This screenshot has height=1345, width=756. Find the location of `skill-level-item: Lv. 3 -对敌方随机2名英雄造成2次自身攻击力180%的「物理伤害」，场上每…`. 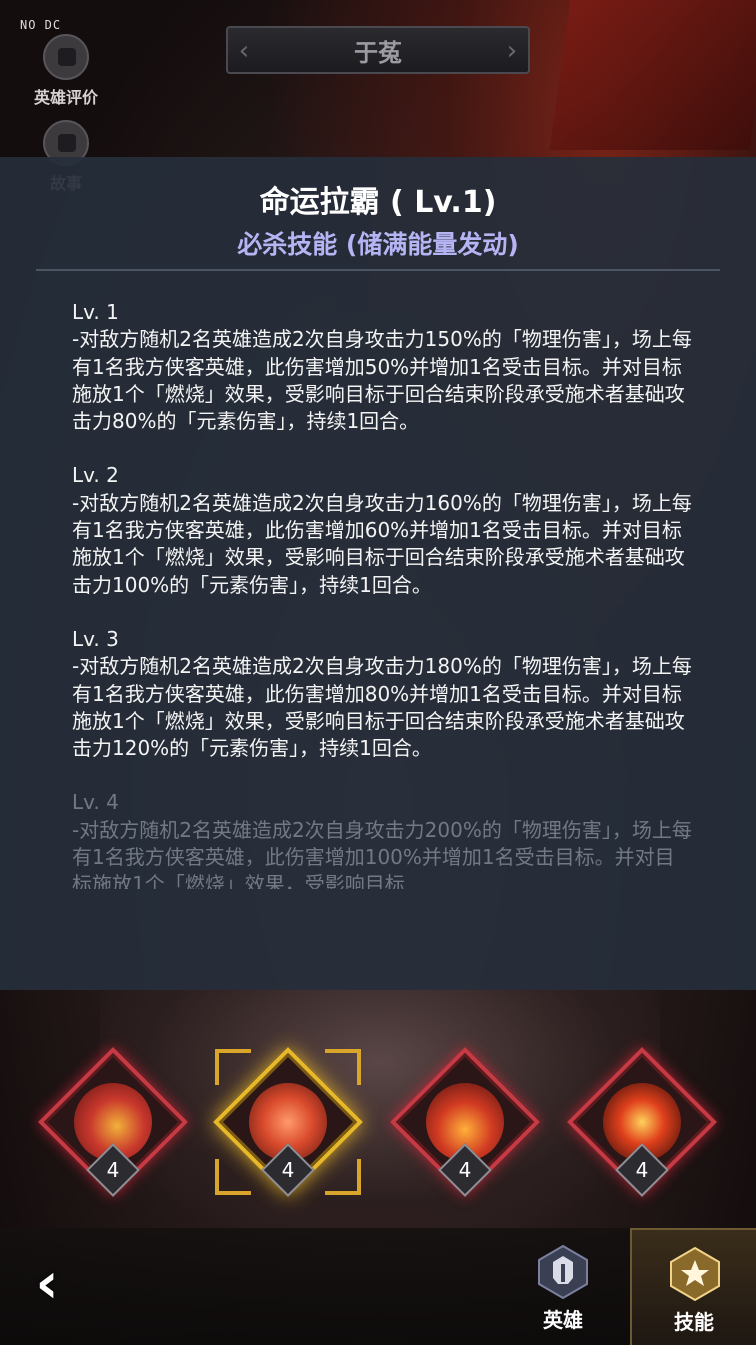

skill-level-item: Lv. 3 -对敌方随机2名英雄造成2次自身攻击力180%的「物理伤害」，场上每… is located at coordinates (382, 694).